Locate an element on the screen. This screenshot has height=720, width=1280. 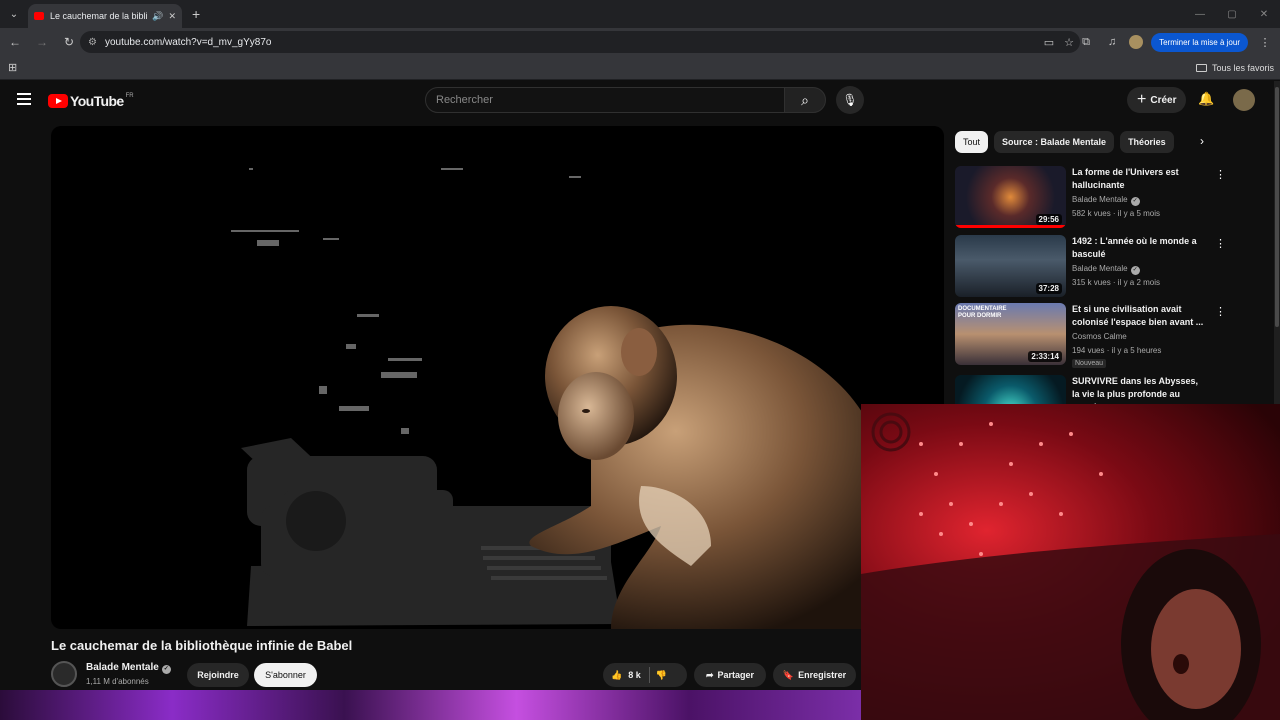
all-bookmarks-label: Tous les favoris is located at coordinates (1242, 67).